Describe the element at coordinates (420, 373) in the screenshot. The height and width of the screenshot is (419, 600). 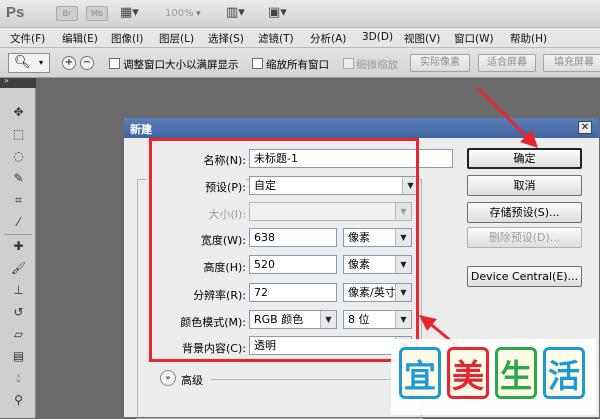
I see `watermark-char: 宜` at that location.